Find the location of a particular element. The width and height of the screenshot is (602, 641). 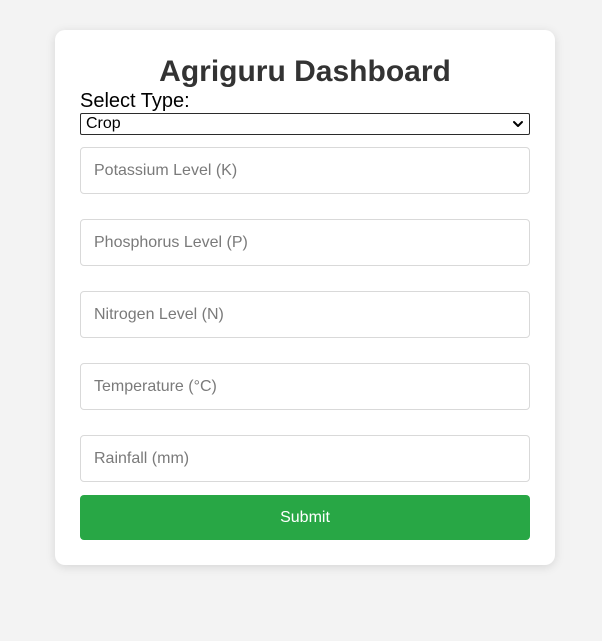

rainfall-input is located at coordinates (305, 458).